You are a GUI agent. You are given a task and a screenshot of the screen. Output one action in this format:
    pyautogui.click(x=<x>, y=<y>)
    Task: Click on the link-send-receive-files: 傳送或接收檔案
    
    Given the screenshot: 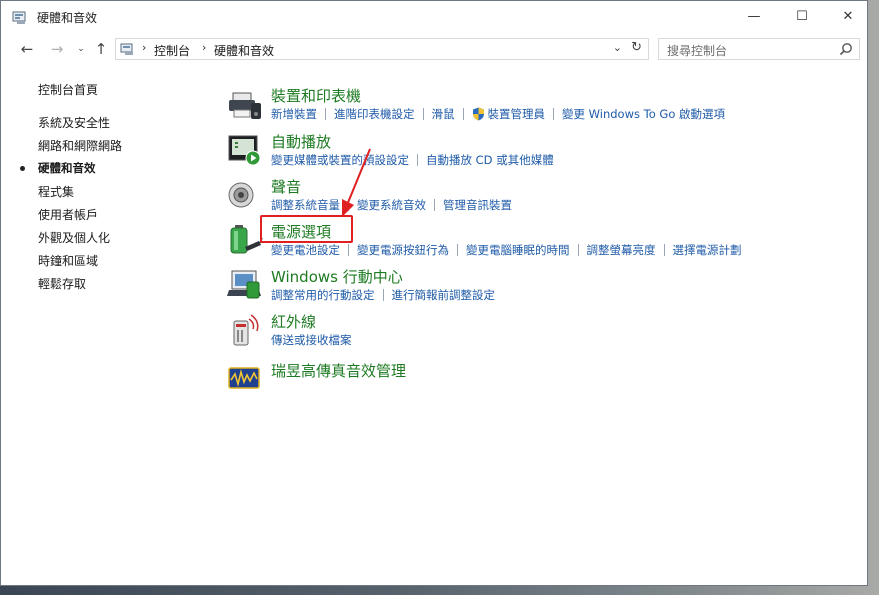 What is the action you would take?
    pyautogui.click(x=311, y=340)
    